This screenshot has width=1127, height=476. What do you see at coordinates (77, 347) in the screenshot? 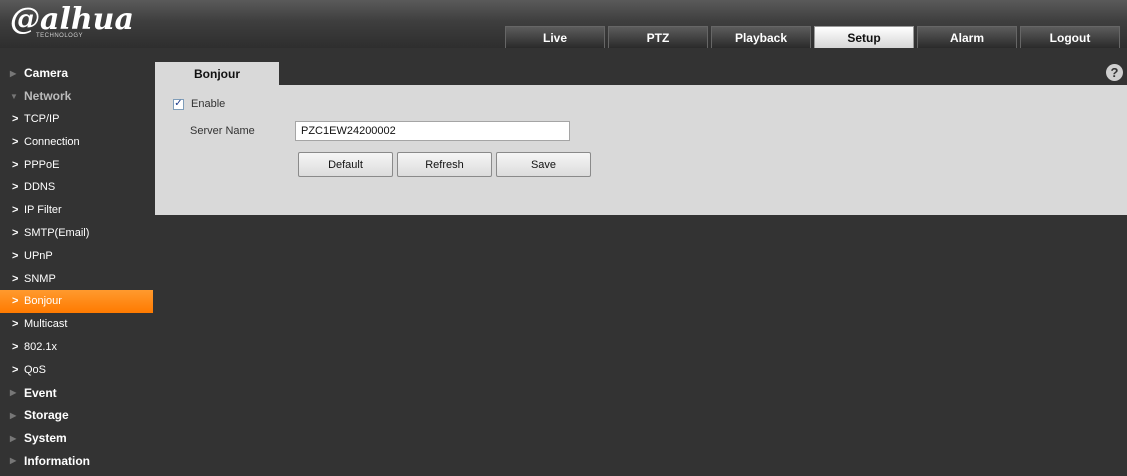
I see `sidebar-item-8021x: > 802.1x` at bounding box center [77, 347].